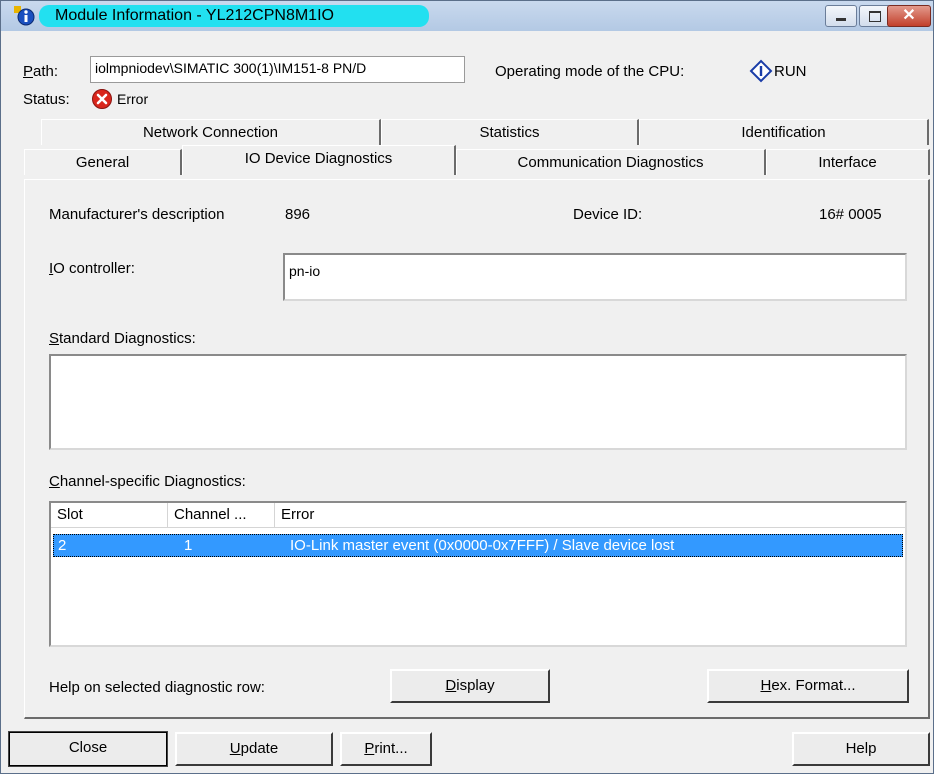  I want to click on help-row-label: Help on selected diagnostic row:, so click(157, 687).